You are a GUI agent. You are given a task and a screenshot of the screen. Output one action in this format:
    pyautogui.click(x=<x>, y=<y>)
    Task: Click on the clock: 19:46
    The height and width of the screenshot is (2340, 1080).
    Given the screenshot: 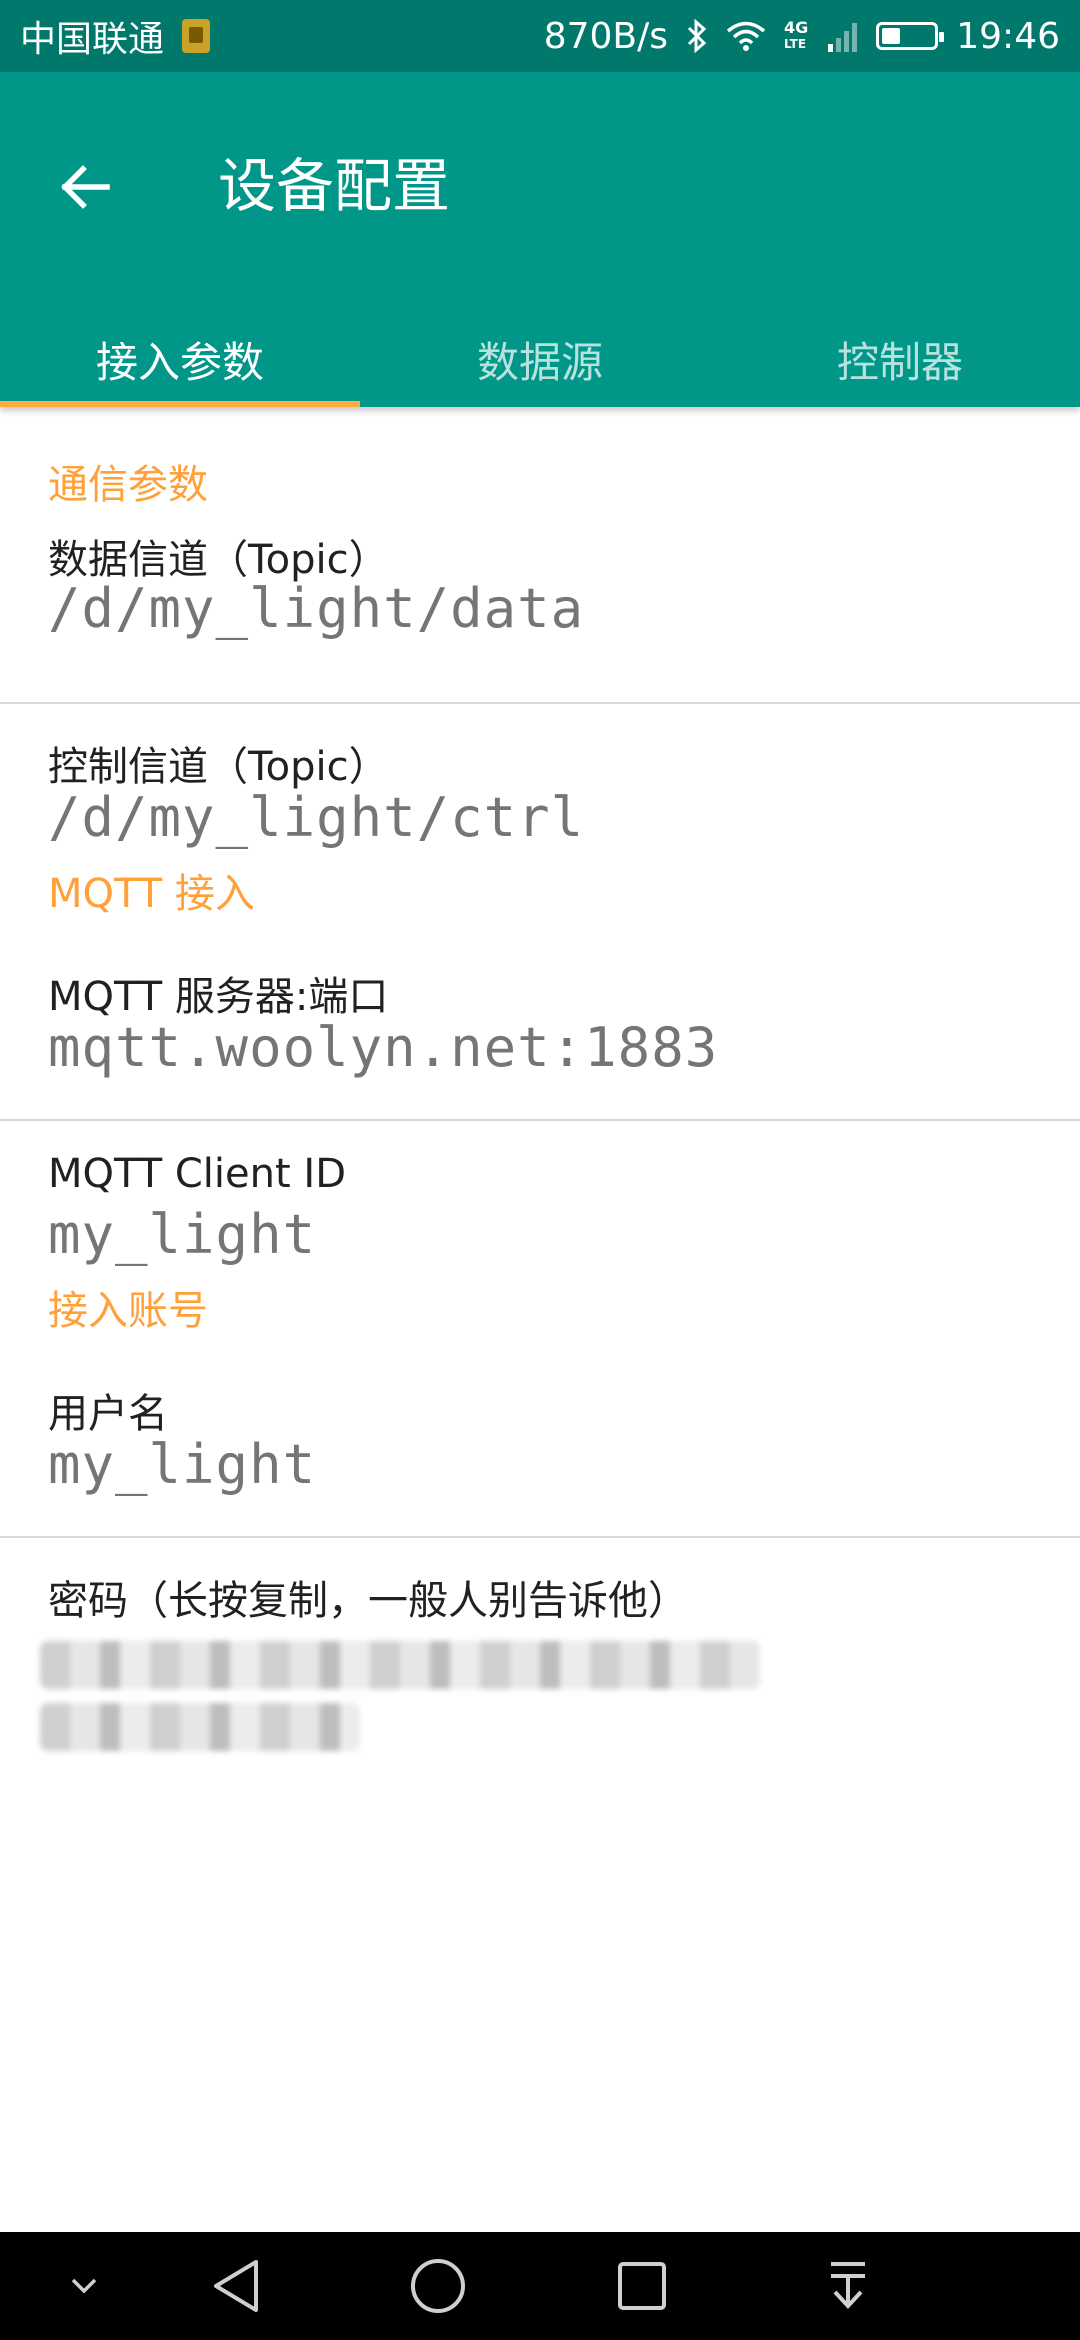 What is the action you would take?
    pyautogui.click(x=1008, y=36)
    